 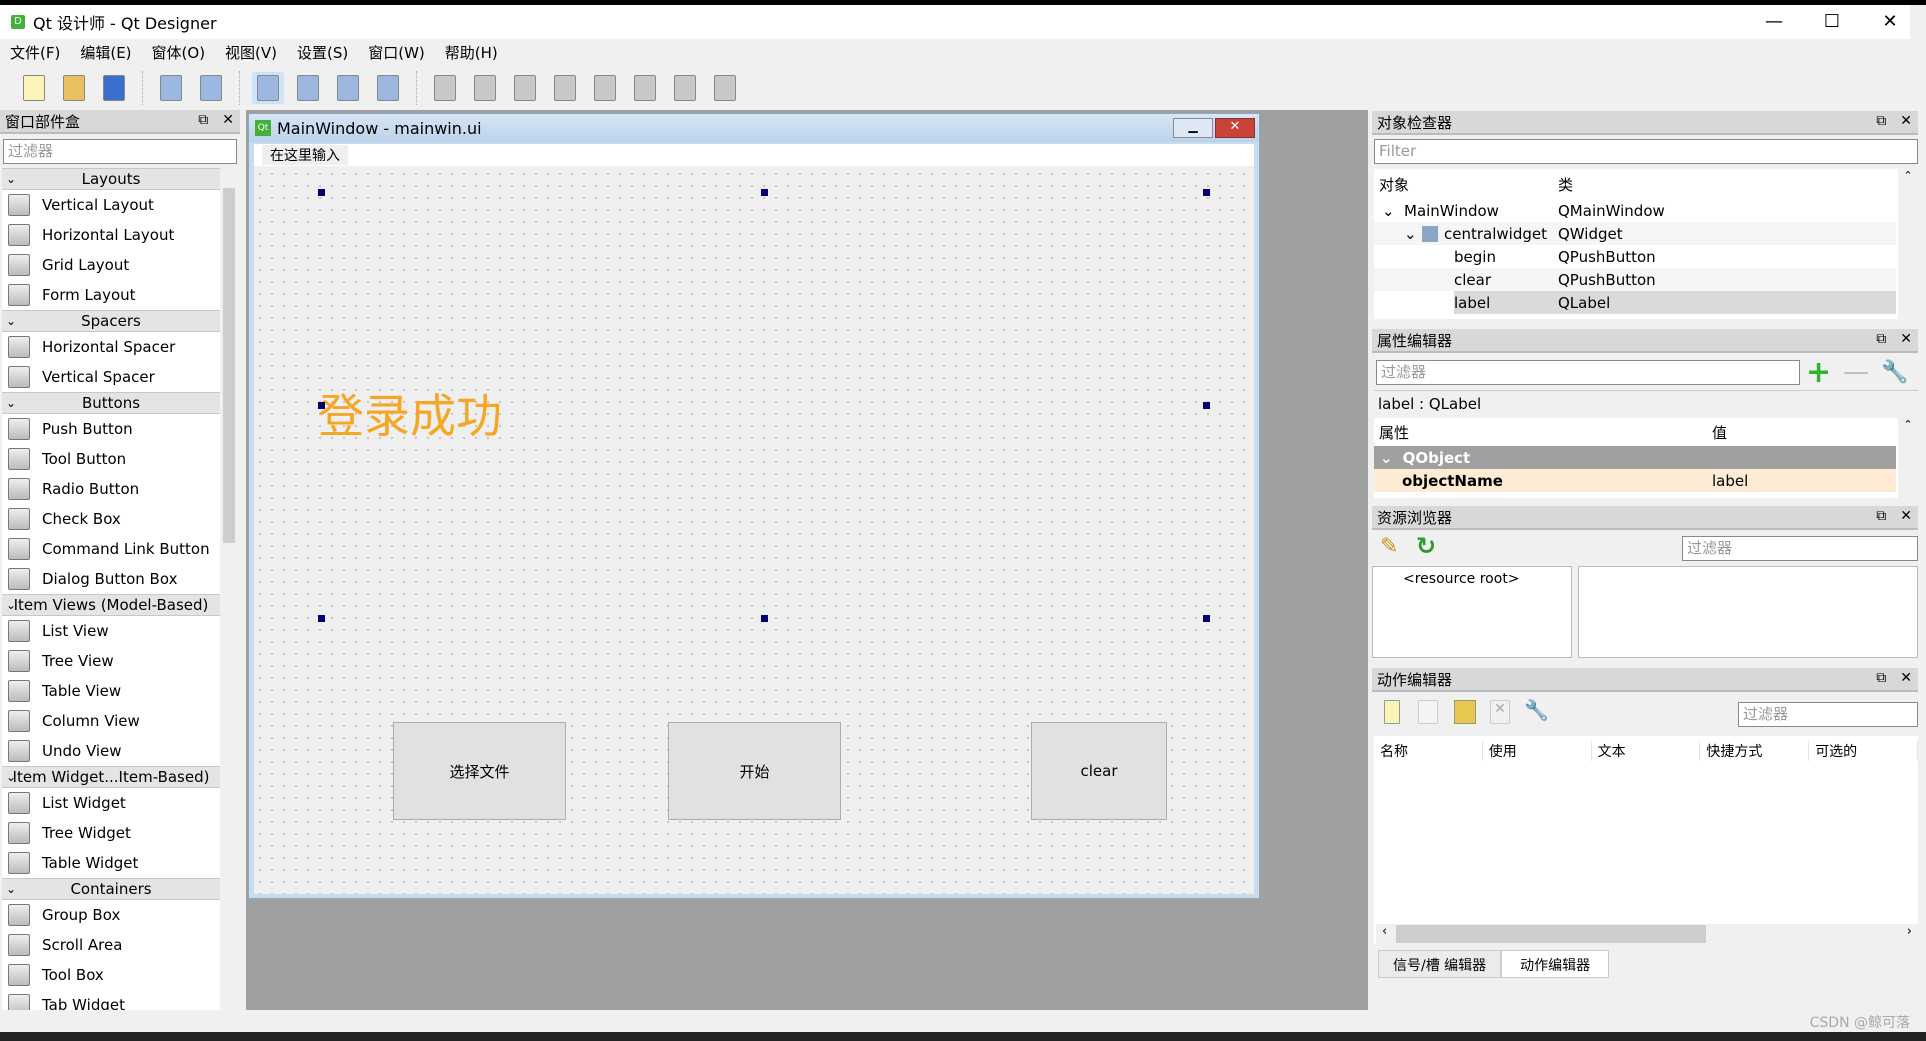 What do you see at coordinates (179, 52) in the screenshot?
I see `menu-form: 窗体(O)` at bounding box center [179, 52].